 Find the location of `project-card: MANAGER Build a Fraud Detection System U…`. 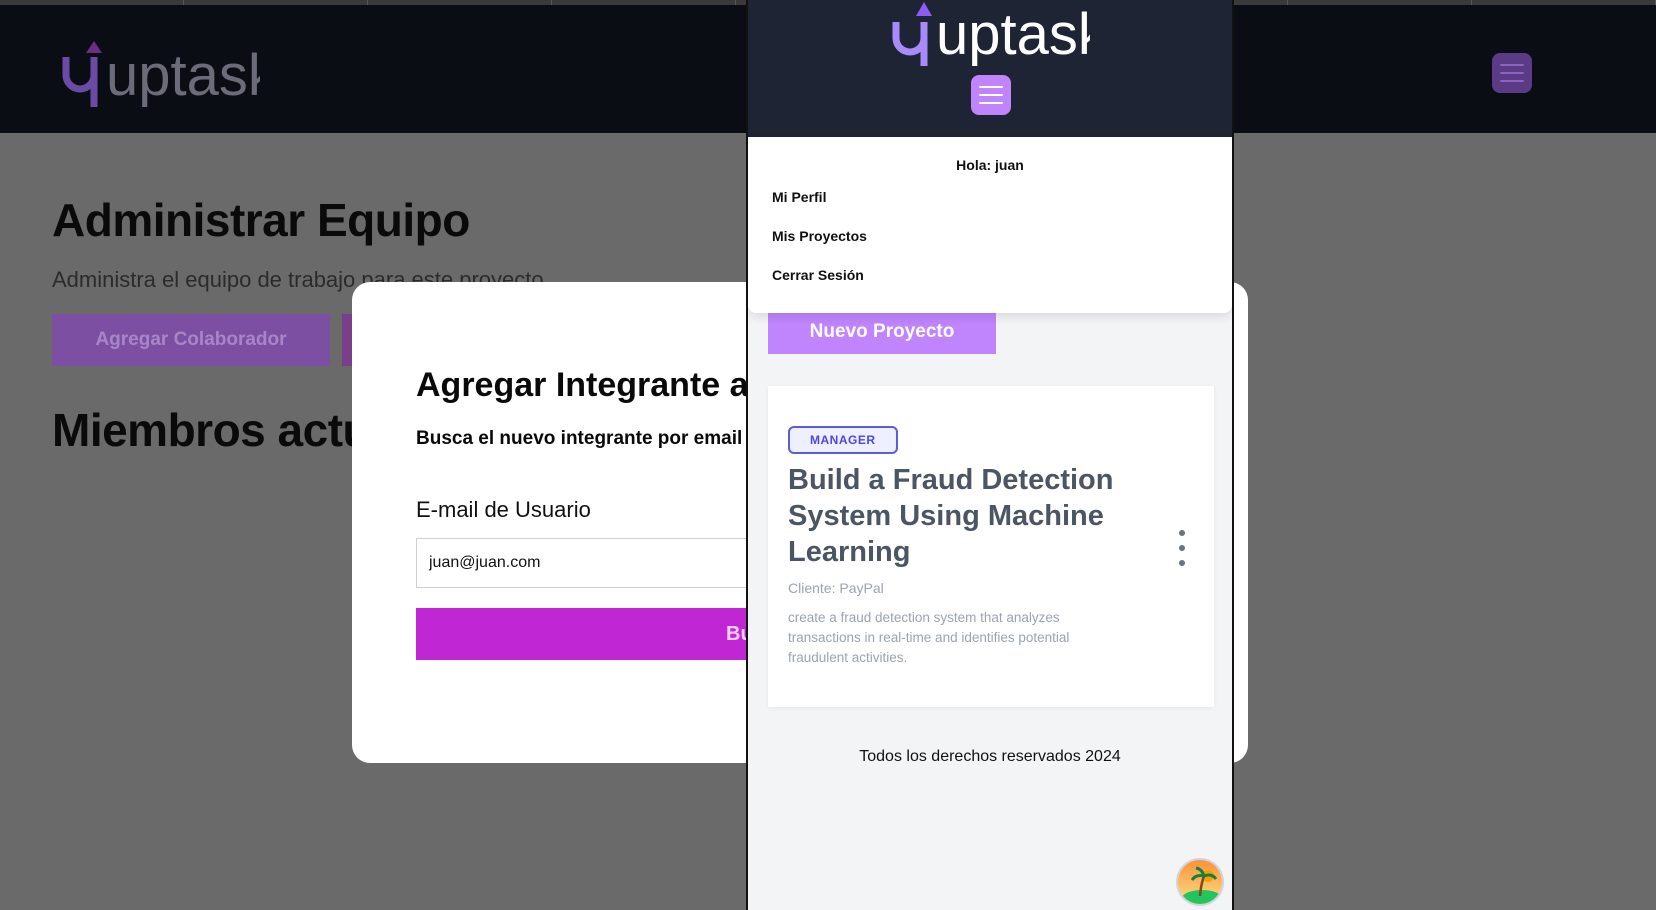

project-card: MANAGER Build a Fraud Detection System U… is located at coordinates (991, 546).